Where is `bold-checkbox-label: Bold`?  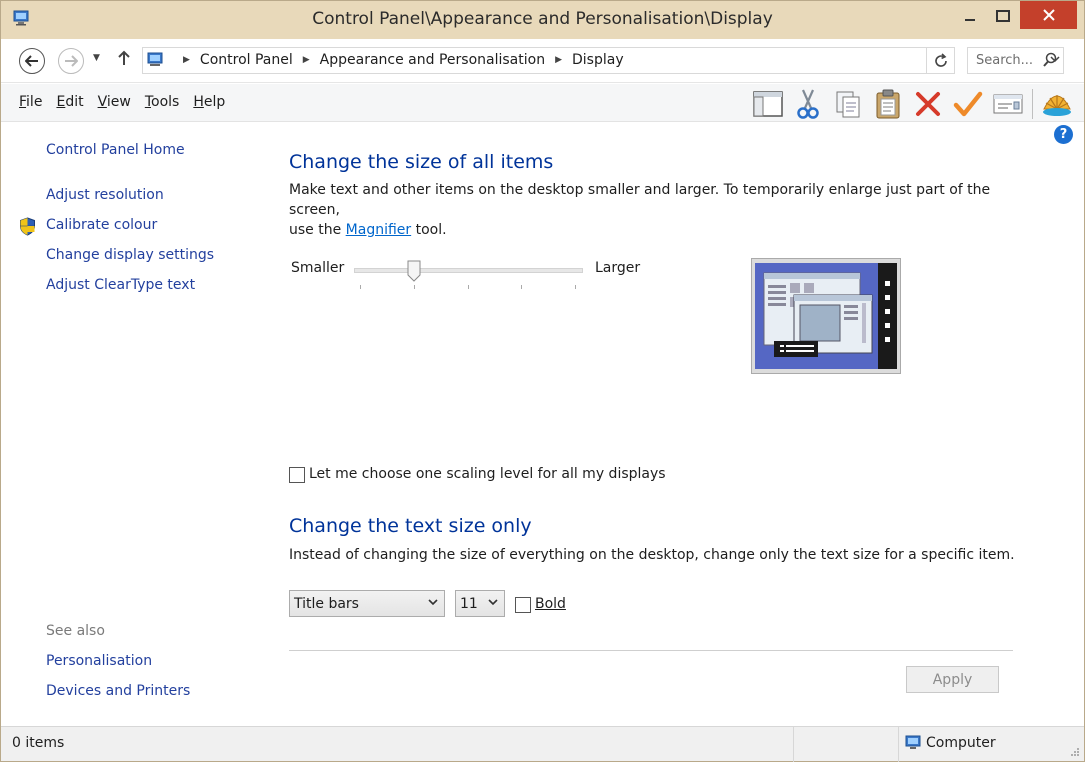
bold-checkbox-label: Bold is located at coordinates (550, 604).